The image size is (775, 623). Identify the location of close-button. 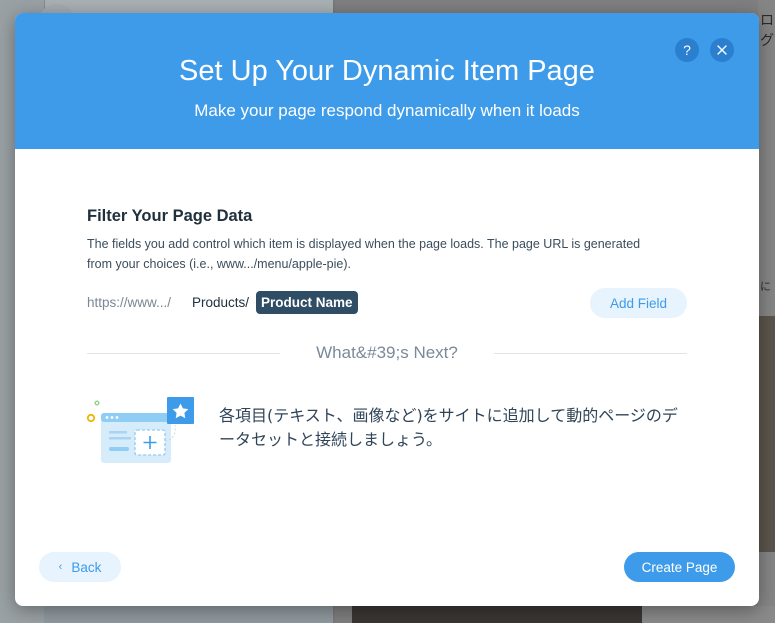
(722, 50).